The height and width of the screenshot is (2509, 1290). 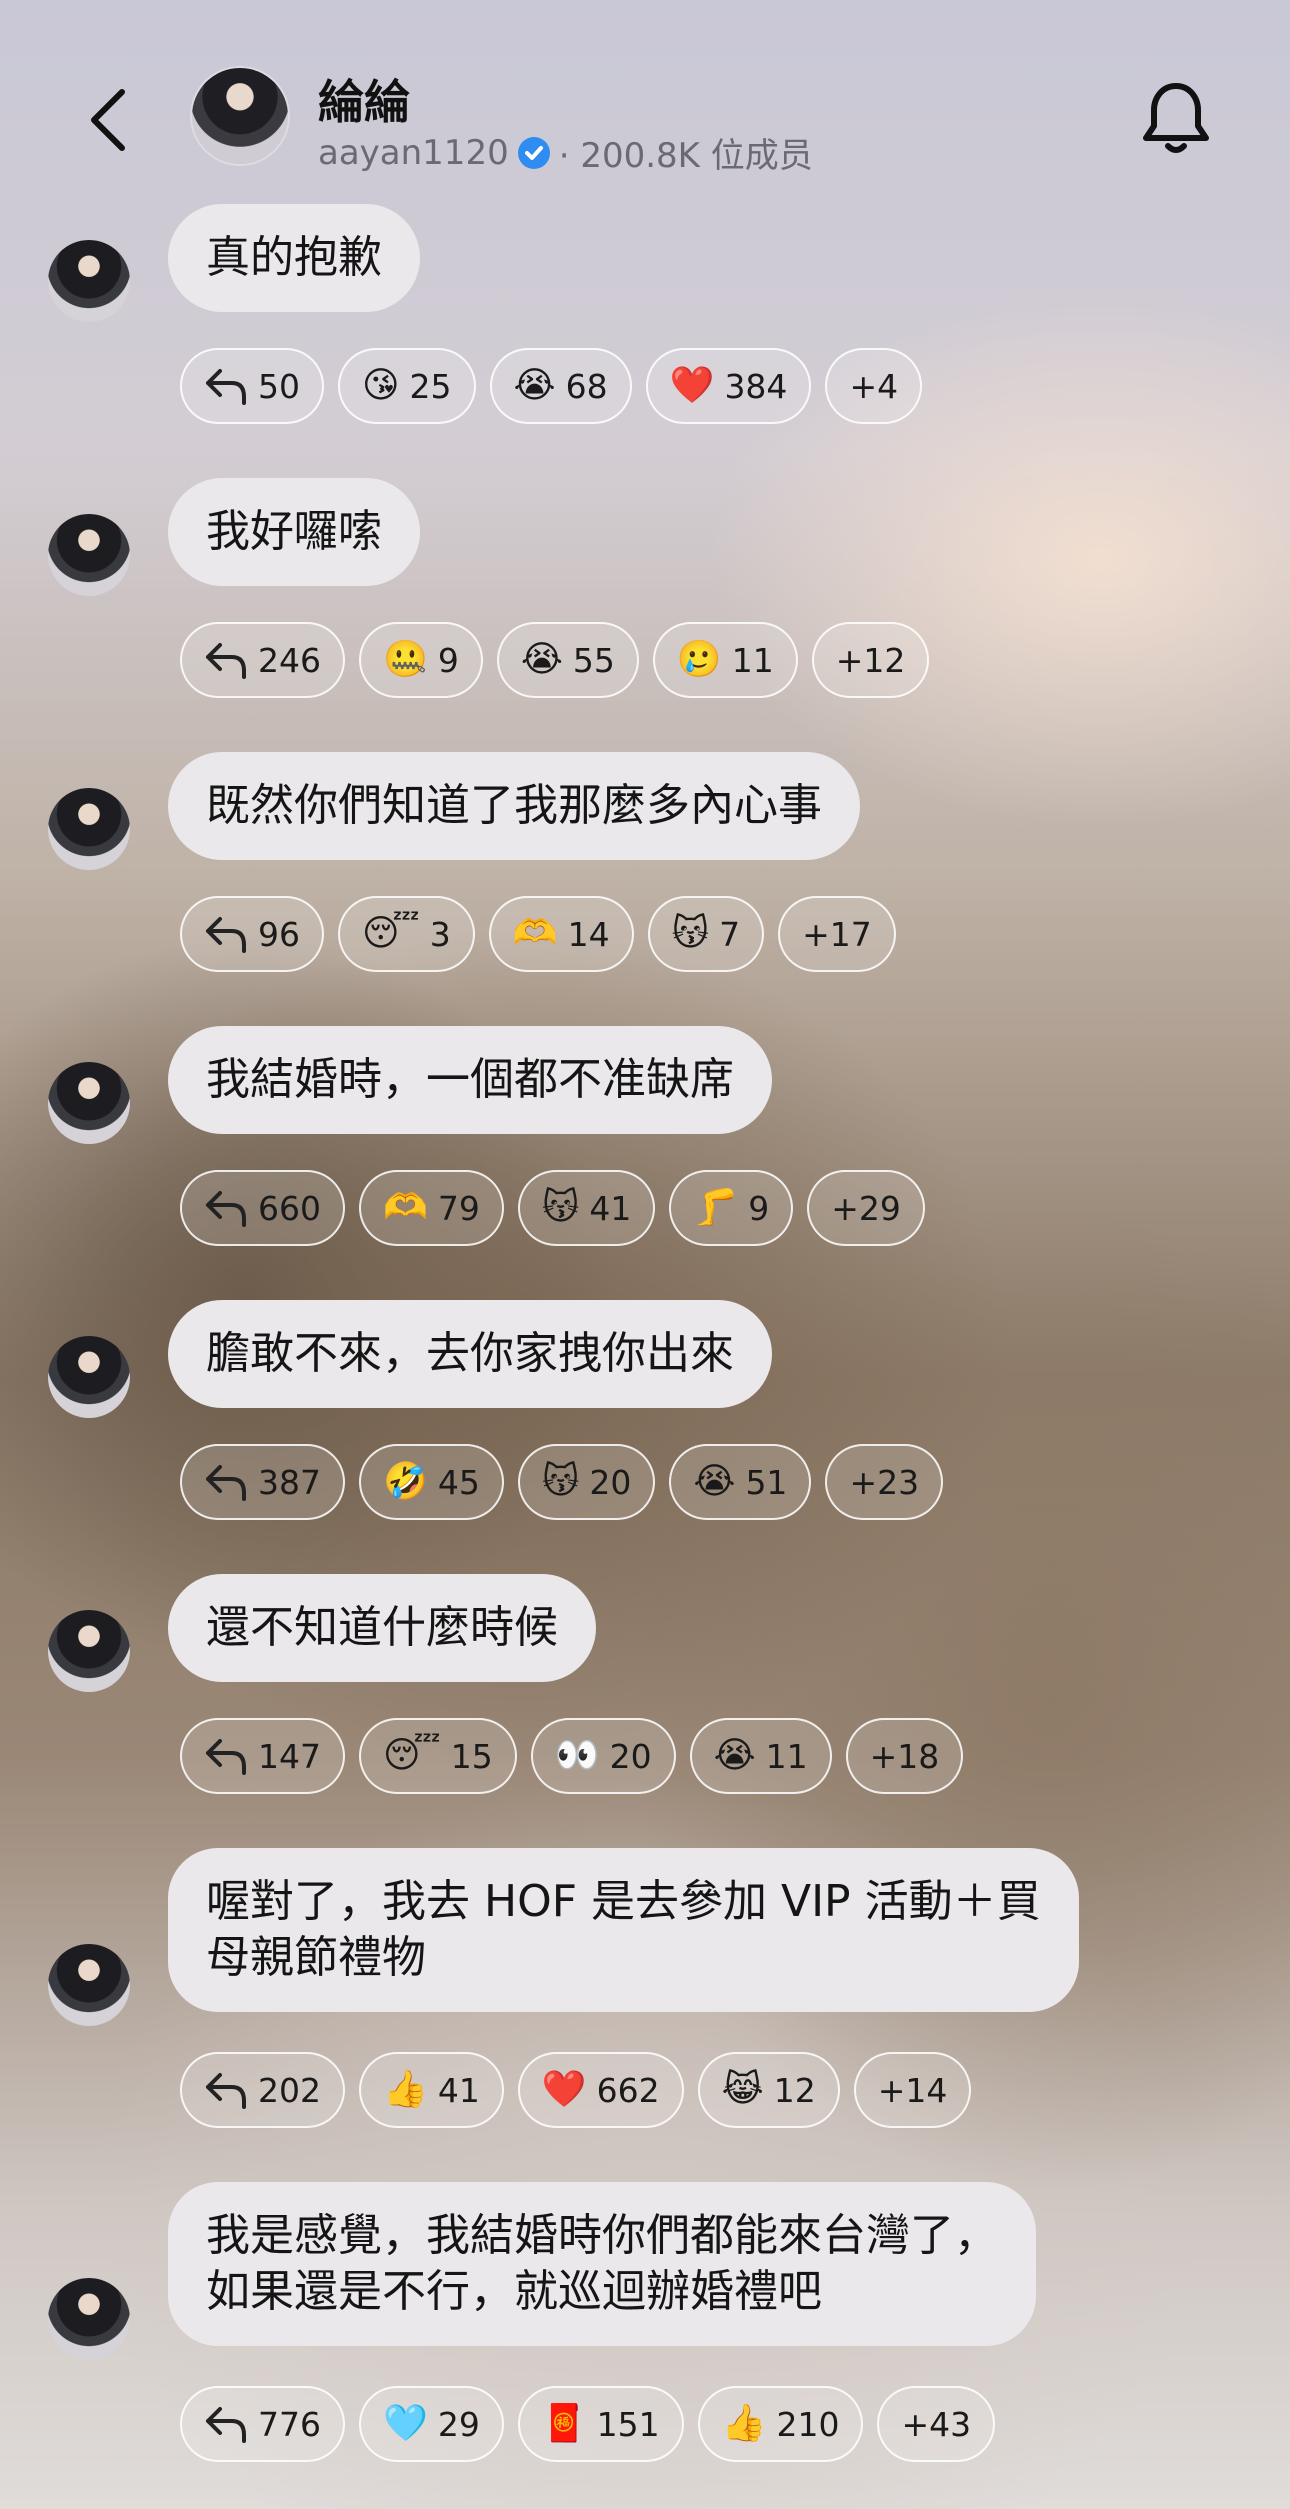 I want to click on thumbs-up-emoji-icon: 👍, so click(x=405, y=2089).